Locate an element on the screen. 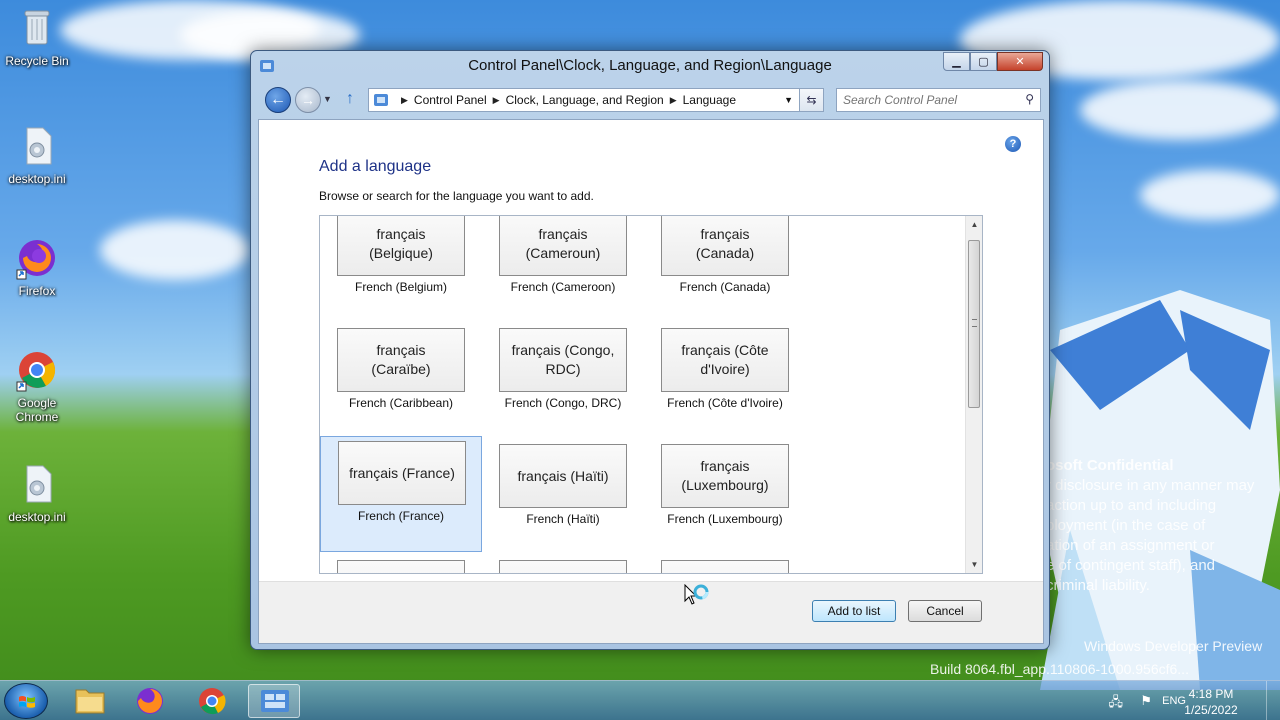  help-icon: ? is located at coordinates (1013, 144).